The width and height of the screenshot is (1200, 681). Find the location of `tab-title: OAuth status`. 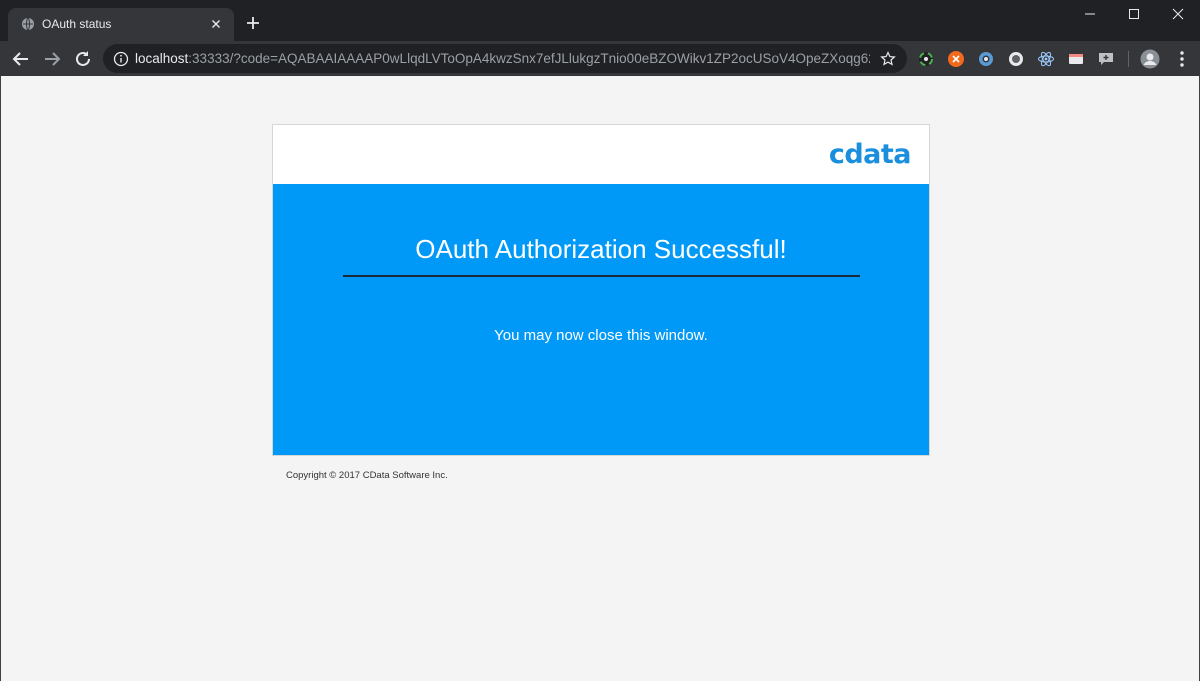

tab-title: OAuth status is located at coordinates (77, 24).